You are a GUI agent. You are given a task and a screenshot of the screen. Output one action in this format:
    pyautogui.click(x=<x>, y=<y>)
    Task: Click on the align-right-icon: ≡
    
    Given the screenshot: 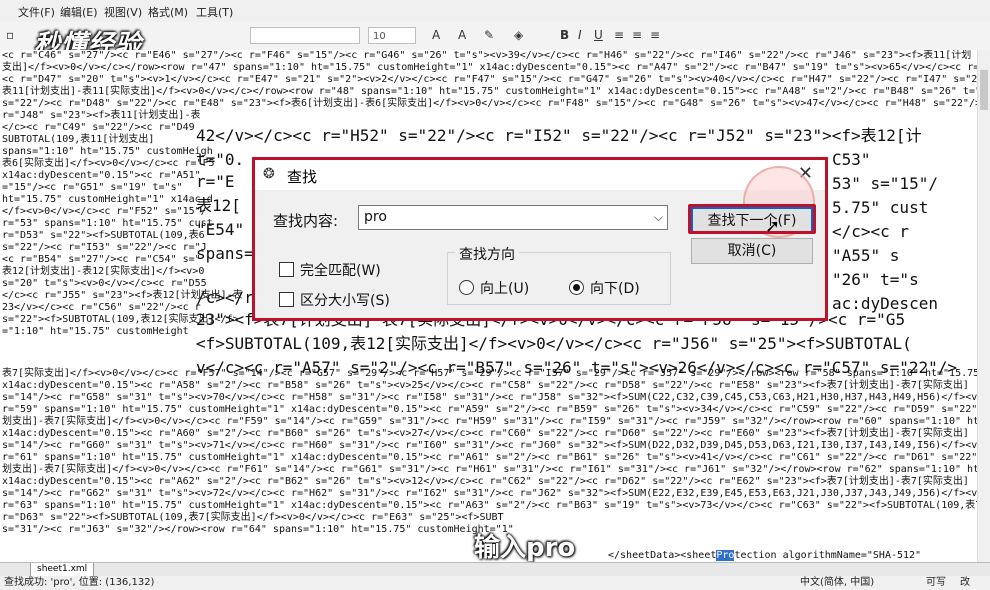 What is the action you would take?
    pyautogui.click(x=655, y=35)
    